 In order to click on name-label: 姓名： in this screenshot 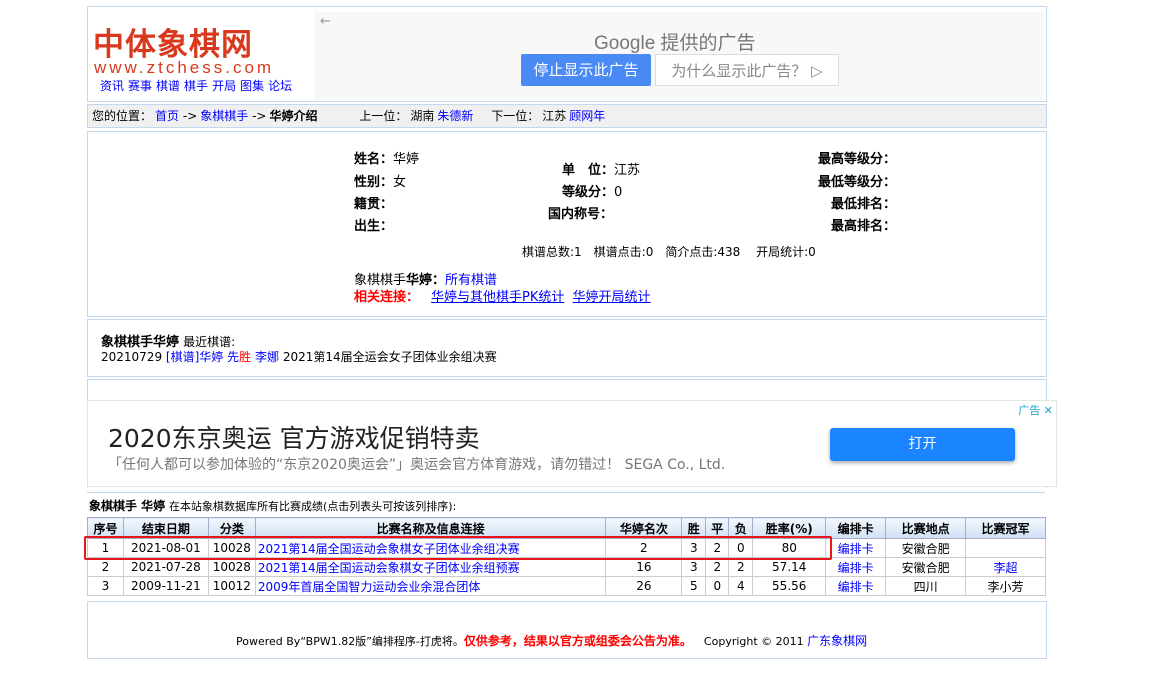, I will do `click(374, 159)`.